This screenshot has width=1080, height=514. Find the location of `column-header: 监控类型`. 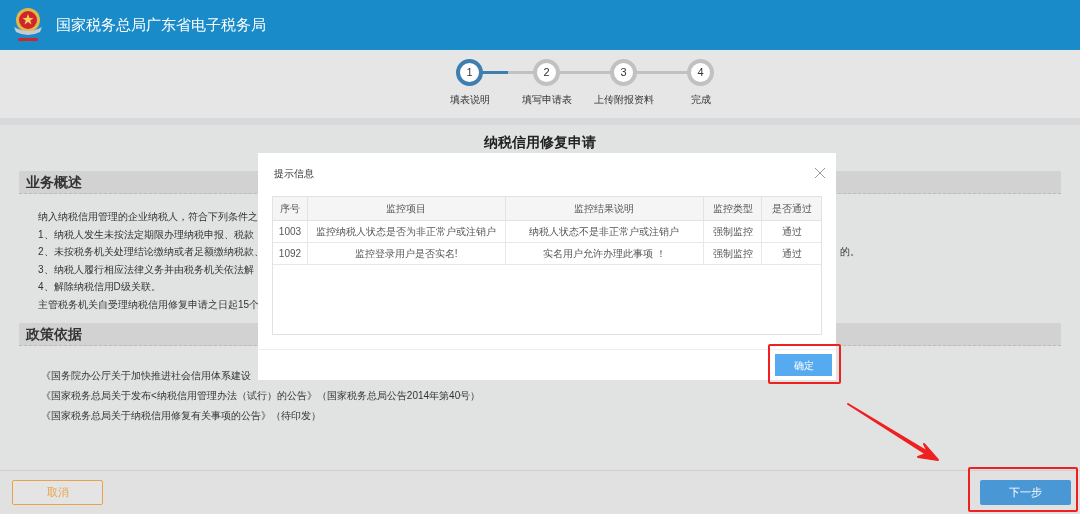

column-header: 监控类型 is located at coordinates (733, 208).